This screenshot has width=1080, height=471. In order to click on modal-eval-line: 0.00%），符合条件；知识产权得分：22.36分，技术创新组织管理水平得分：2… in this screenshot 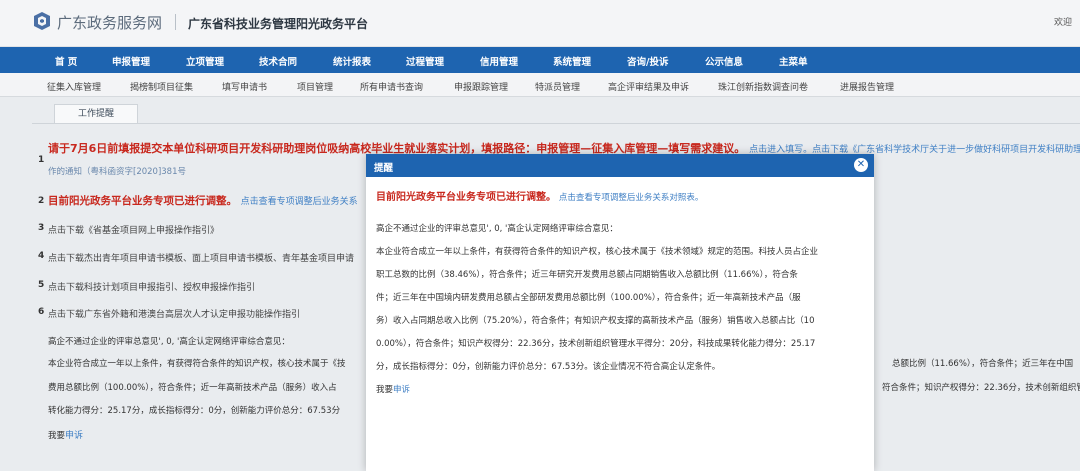, I will do `click(596, 344)`.